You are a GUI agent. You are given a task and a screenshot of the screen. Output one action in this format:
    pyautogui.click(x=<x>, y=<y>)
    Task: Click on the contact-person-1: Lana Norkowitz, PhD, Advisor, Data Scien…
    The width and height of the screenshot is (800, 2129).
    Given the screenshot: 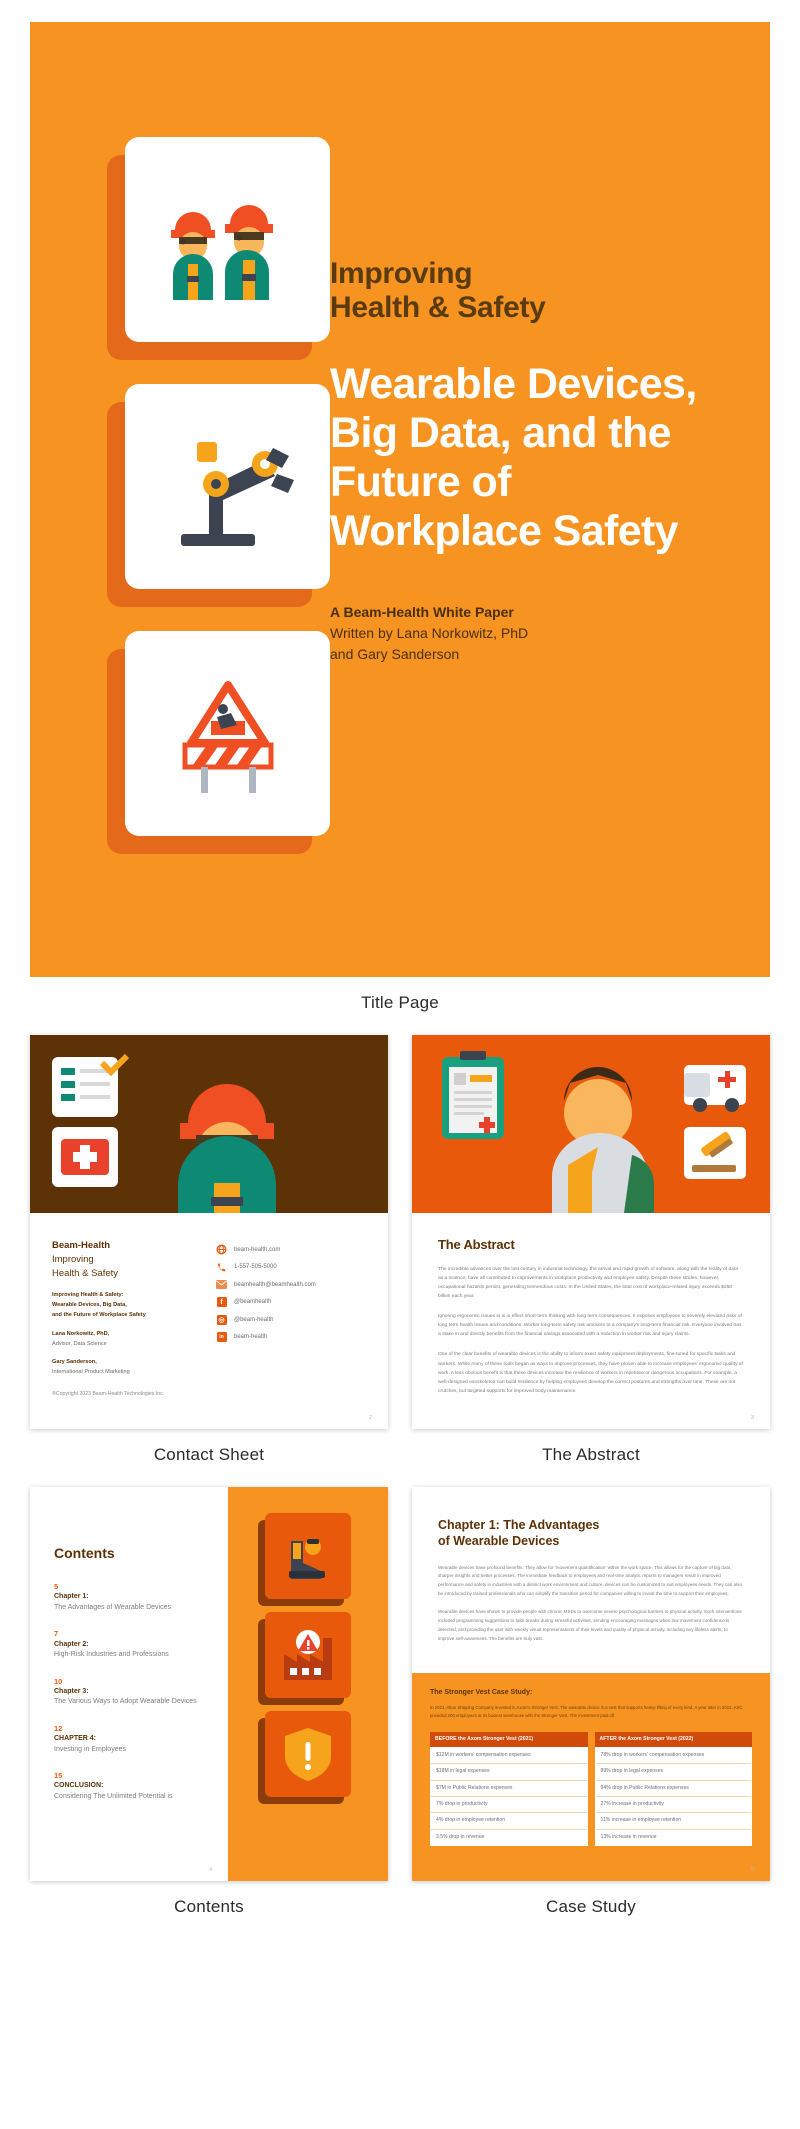 What is the action you would take?
    pyautogui.click(x=81, y=1339)
    